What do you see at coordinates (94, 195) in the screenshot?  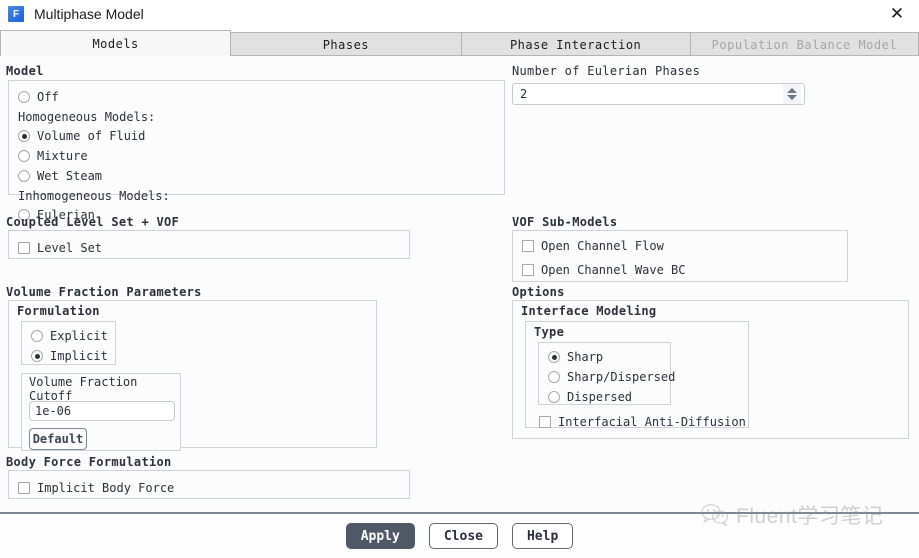 I see `inhomogeneous-models-label: Inhomogeneous Models:` at bounding box center [94, 195].